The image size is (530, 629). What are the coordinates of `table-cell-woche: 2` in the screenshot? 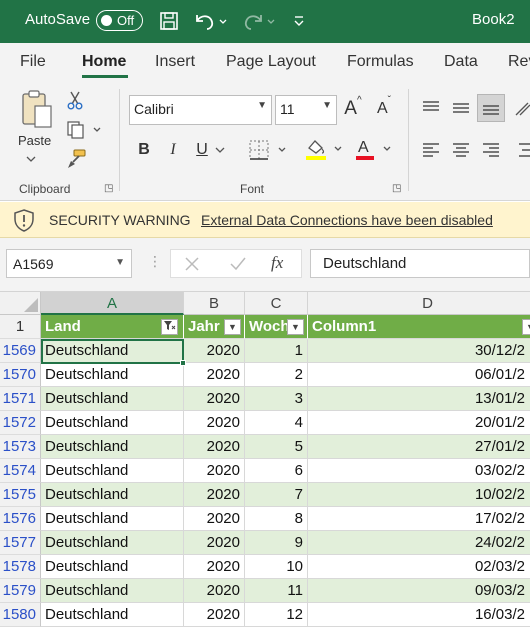 It's located at (276, 375).